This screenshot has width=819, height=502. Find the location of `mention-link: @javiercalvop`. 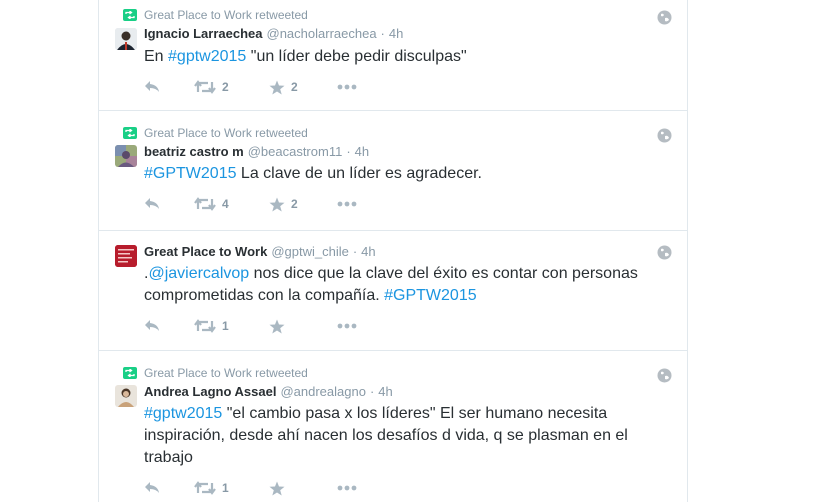

mention-link: @javiercalvop is located at coordinates (198, 273).